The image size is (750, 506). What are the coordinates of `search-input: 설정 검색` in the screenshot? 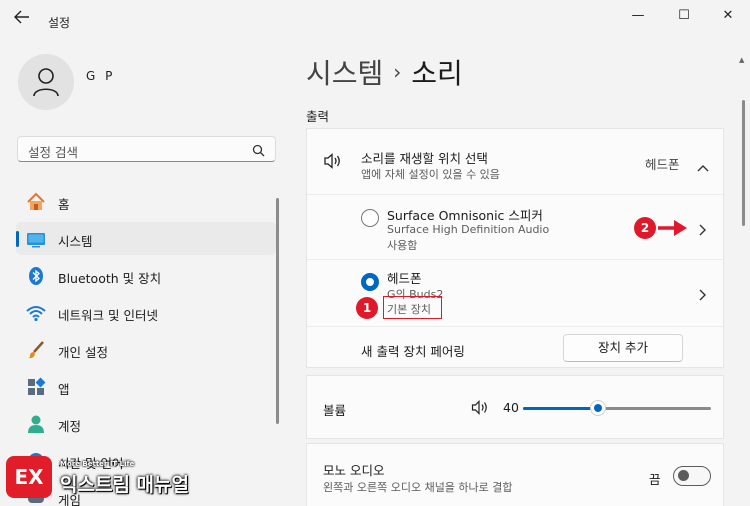 It's located at (146, 149).